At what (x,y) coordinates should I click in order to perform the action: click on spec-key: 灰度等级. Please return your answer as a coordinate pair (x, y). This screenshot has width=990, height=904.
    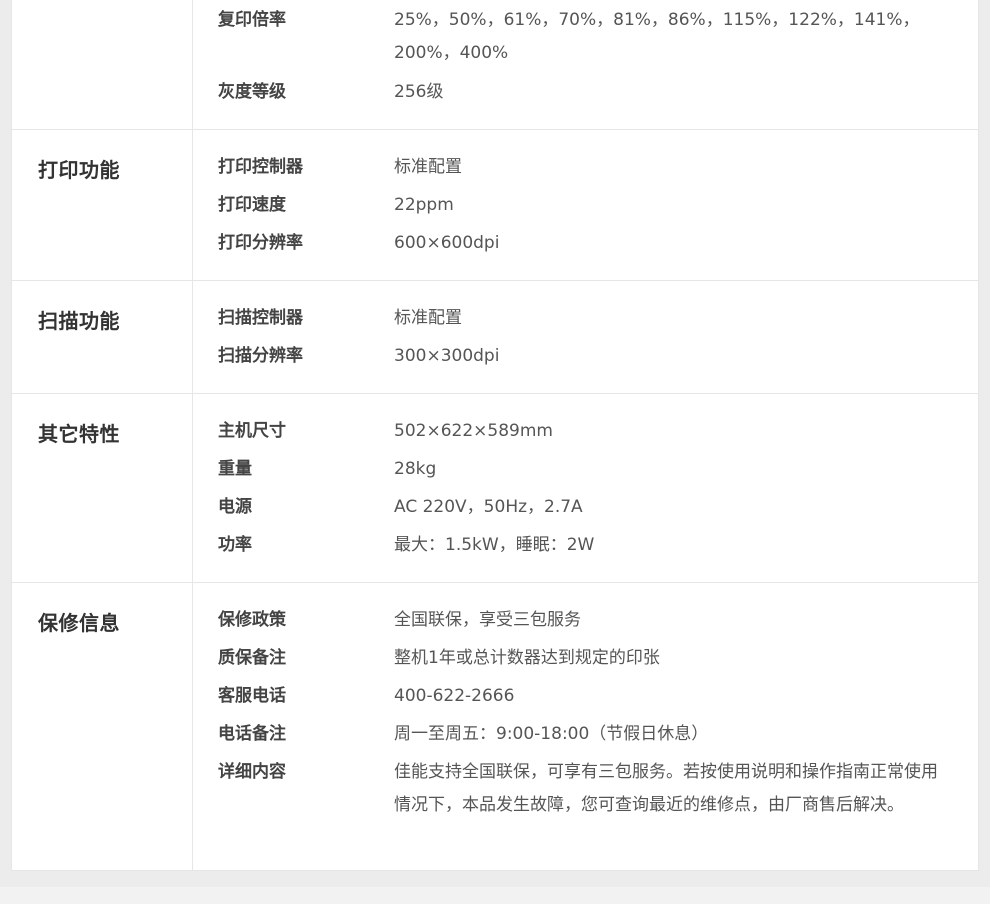
    Looking at the image, I should click on (252, 92).